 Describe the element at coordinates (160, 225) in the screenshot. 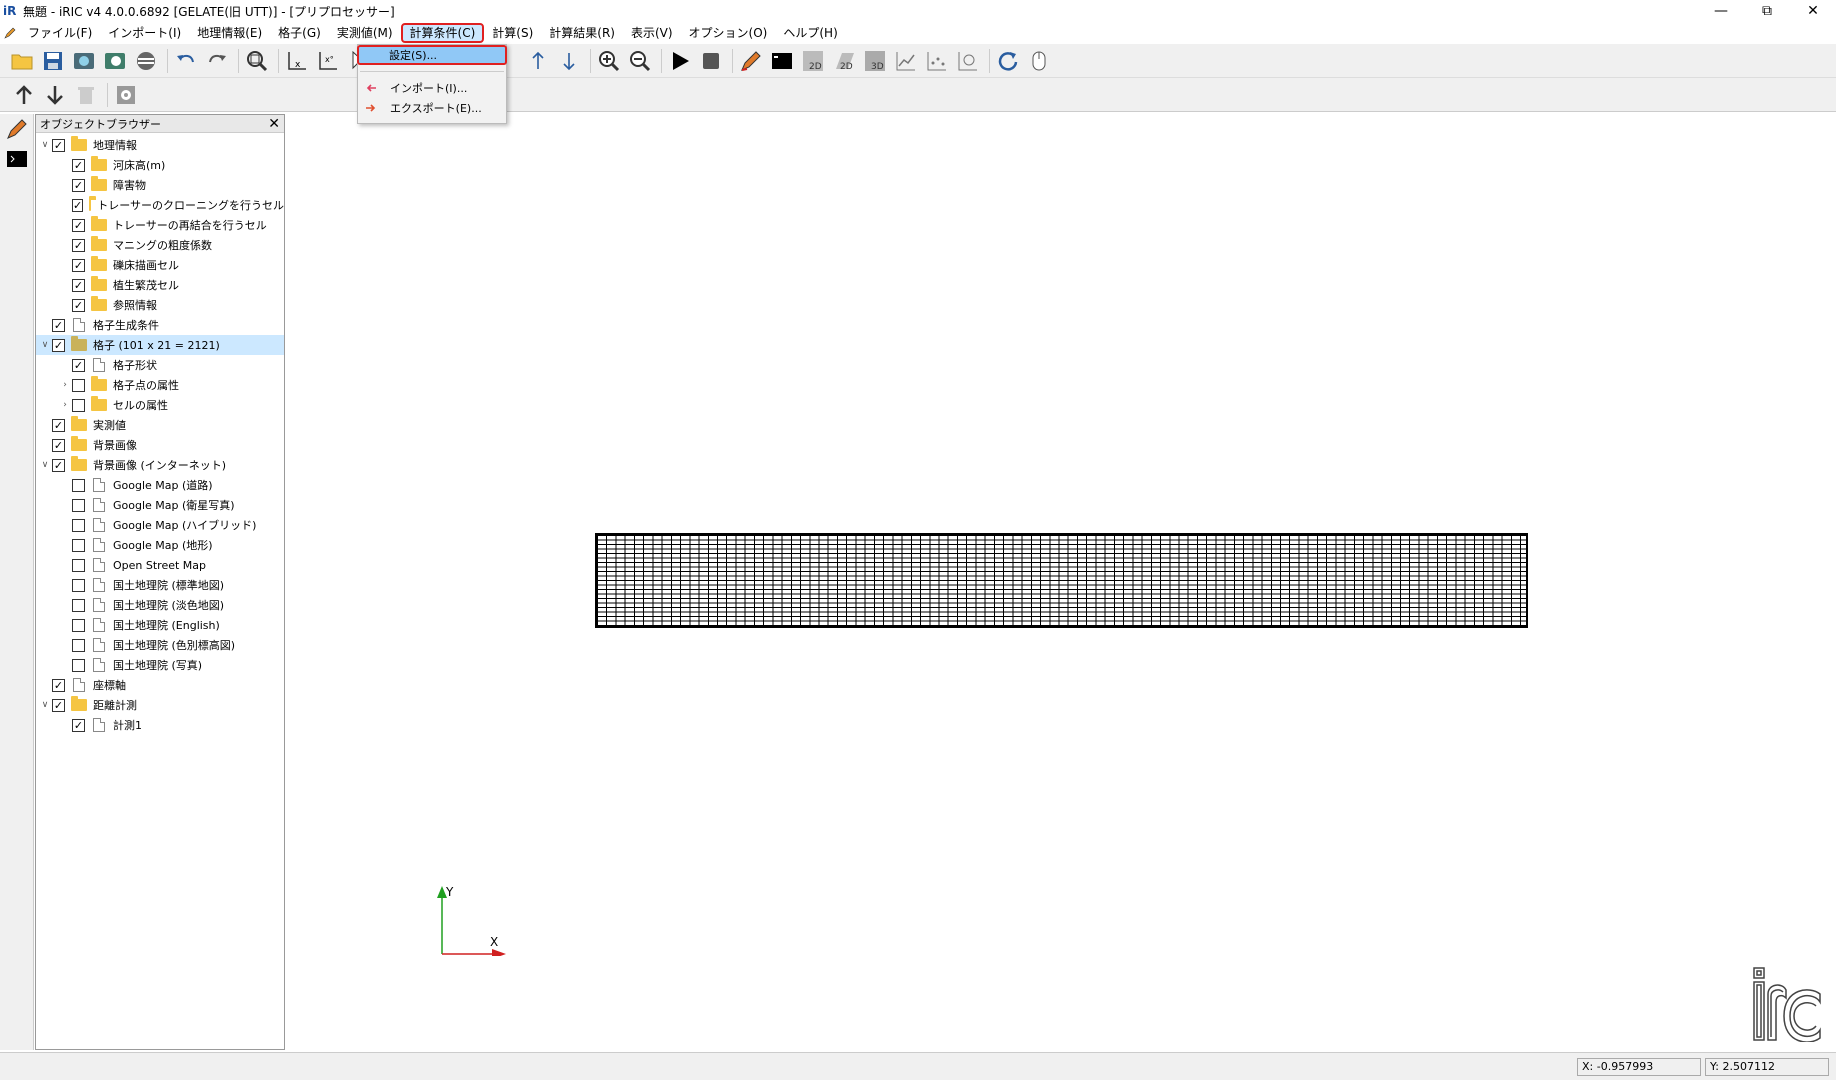

I see `tree-node-tracer-merge: ✓ トレーサーの再結合を行うセル` at that location.